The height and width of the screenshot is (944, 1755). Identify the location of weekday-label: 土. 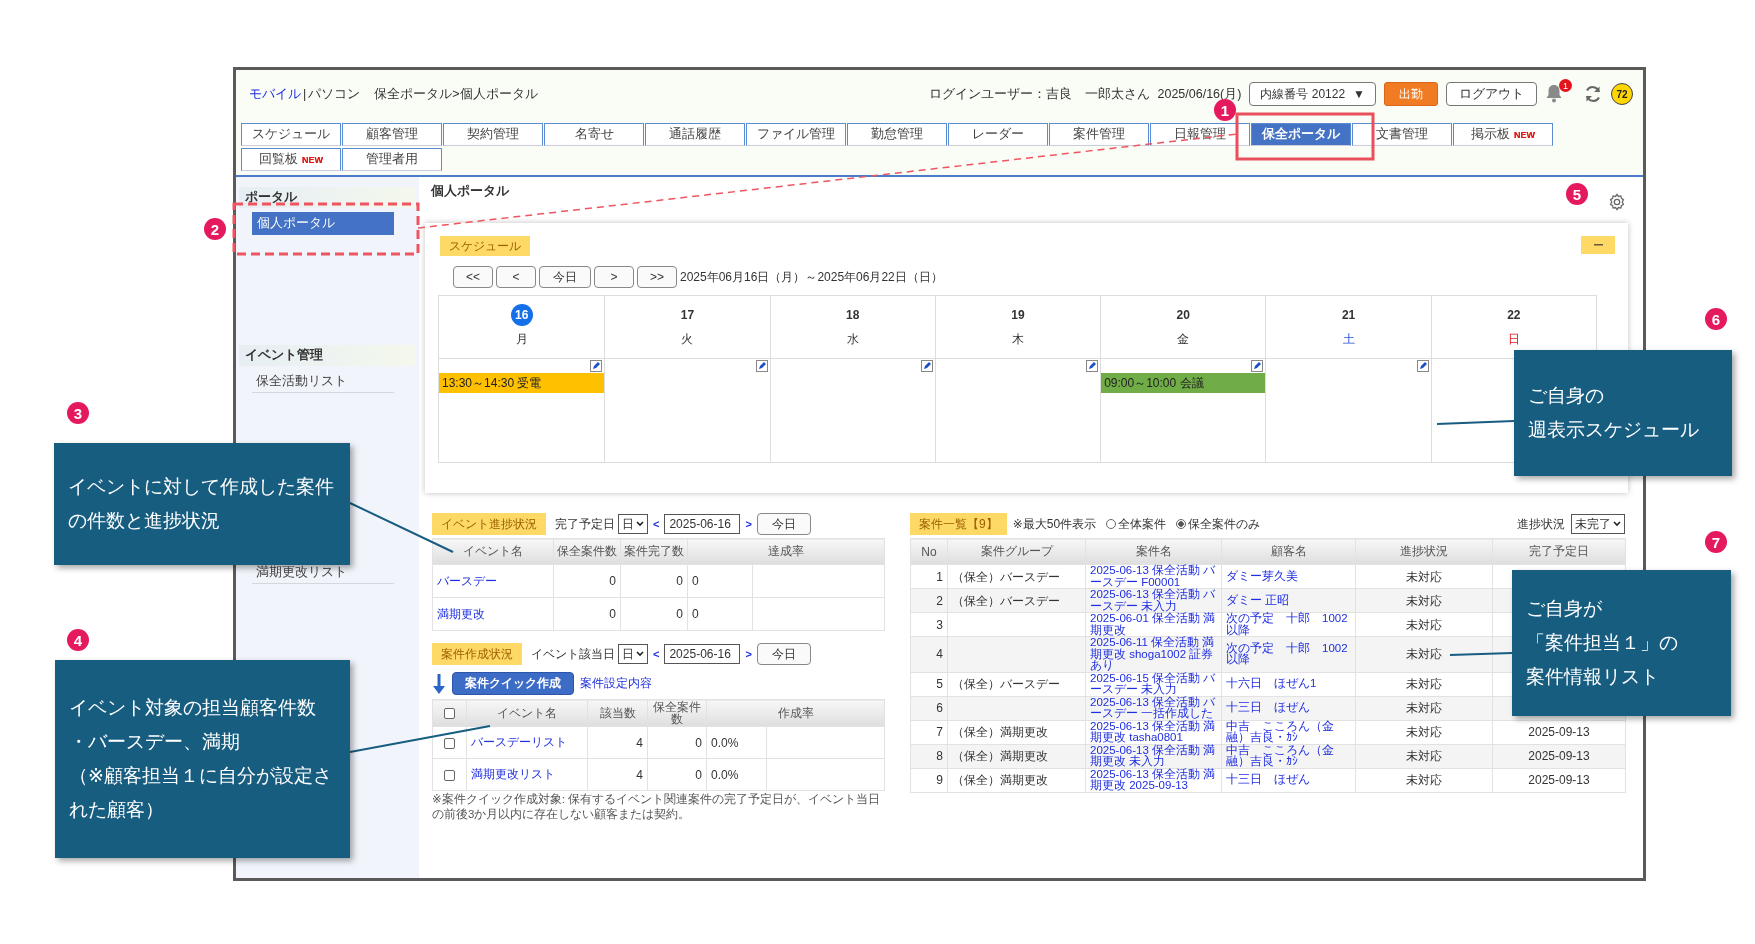
(1348, 339).